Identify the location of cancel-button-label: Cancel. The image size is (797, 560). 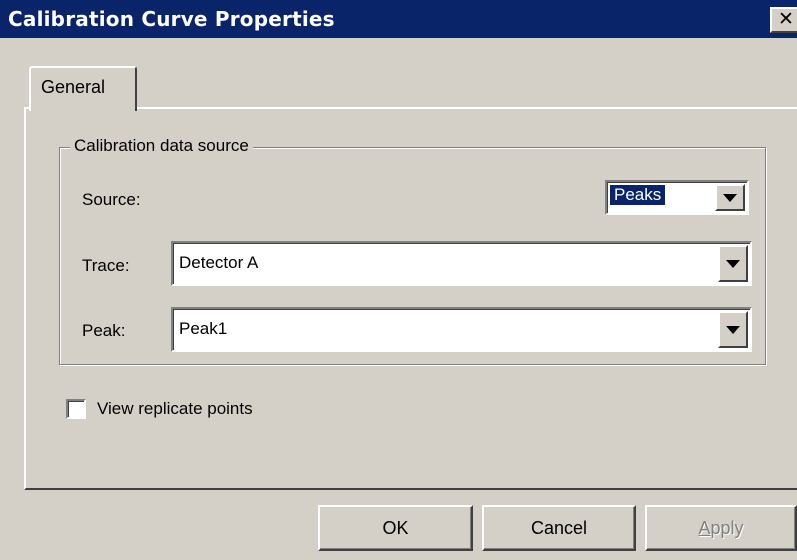
(559, 528).